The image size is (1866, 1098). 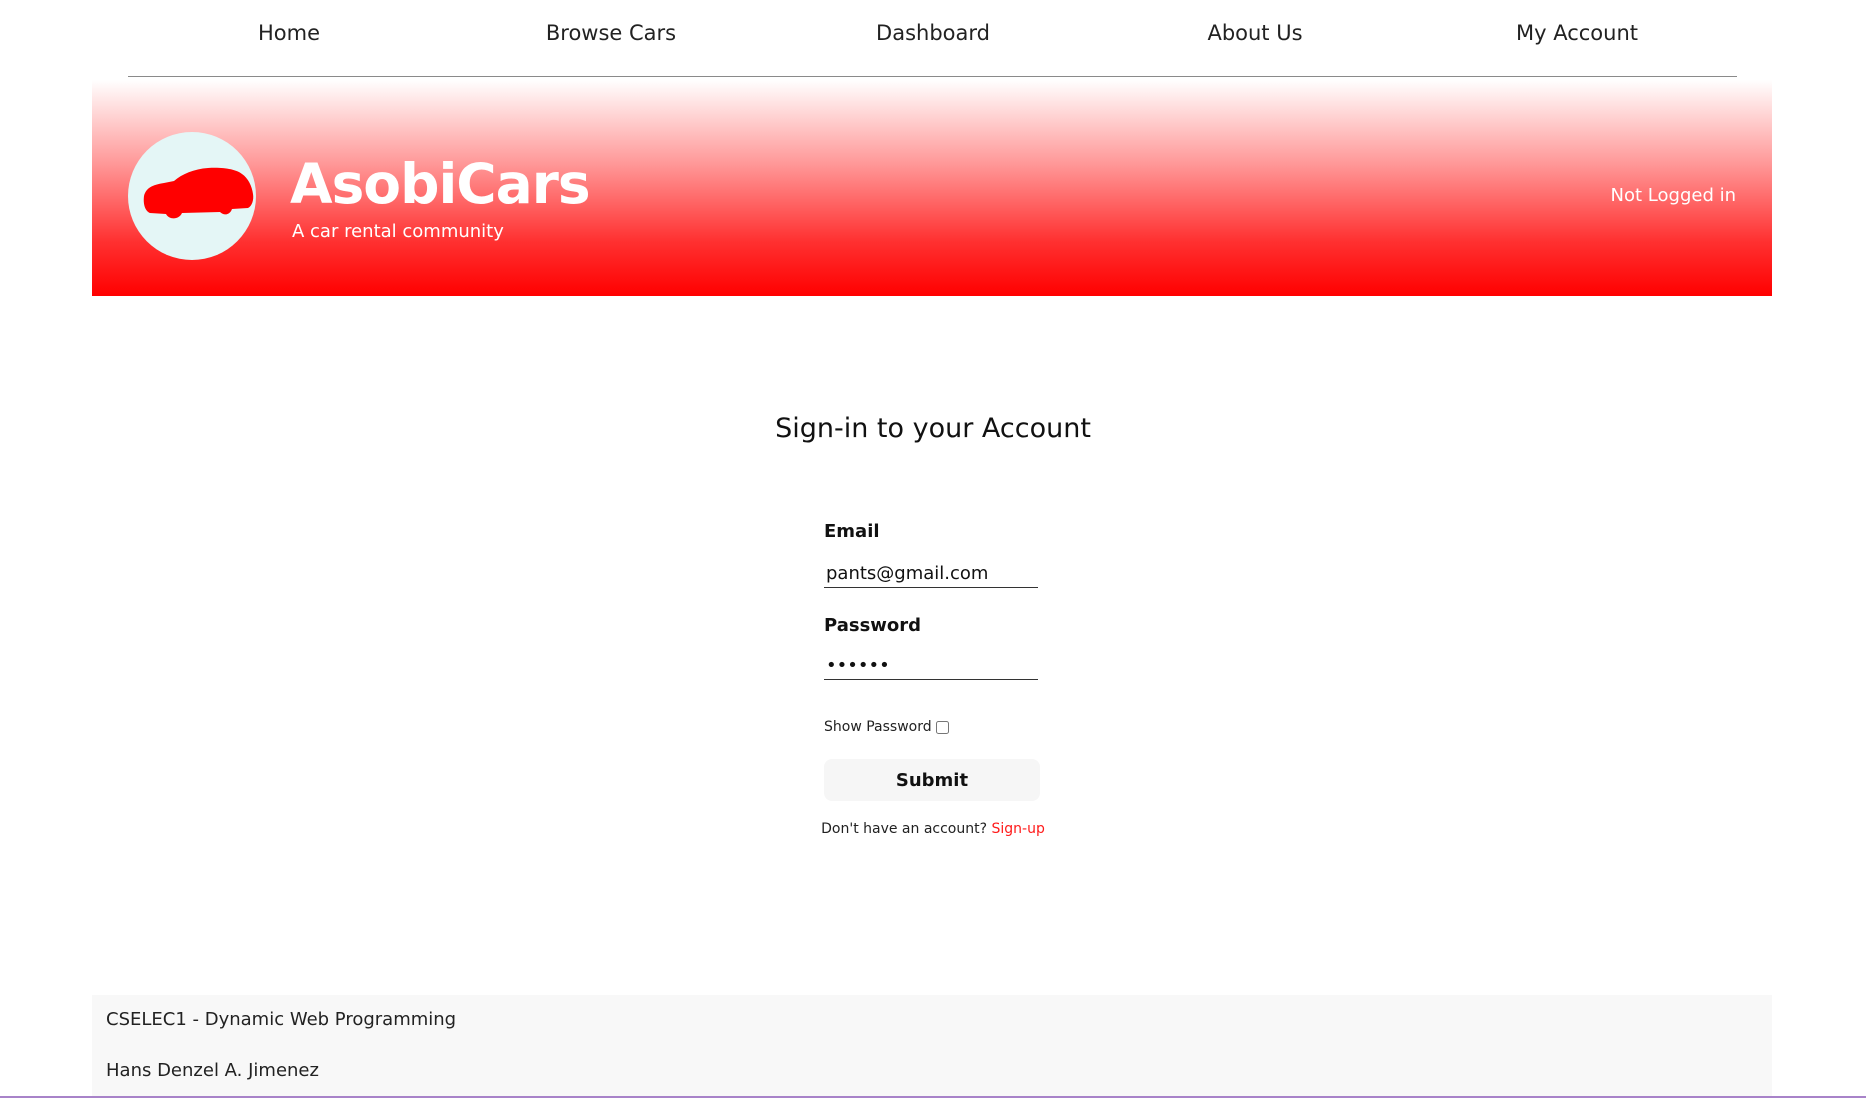 What do you see at coordinates (1255, 33) in the screenshot?
I see `nav-about-us-link: About Us` at bounding box center [1255, 33].